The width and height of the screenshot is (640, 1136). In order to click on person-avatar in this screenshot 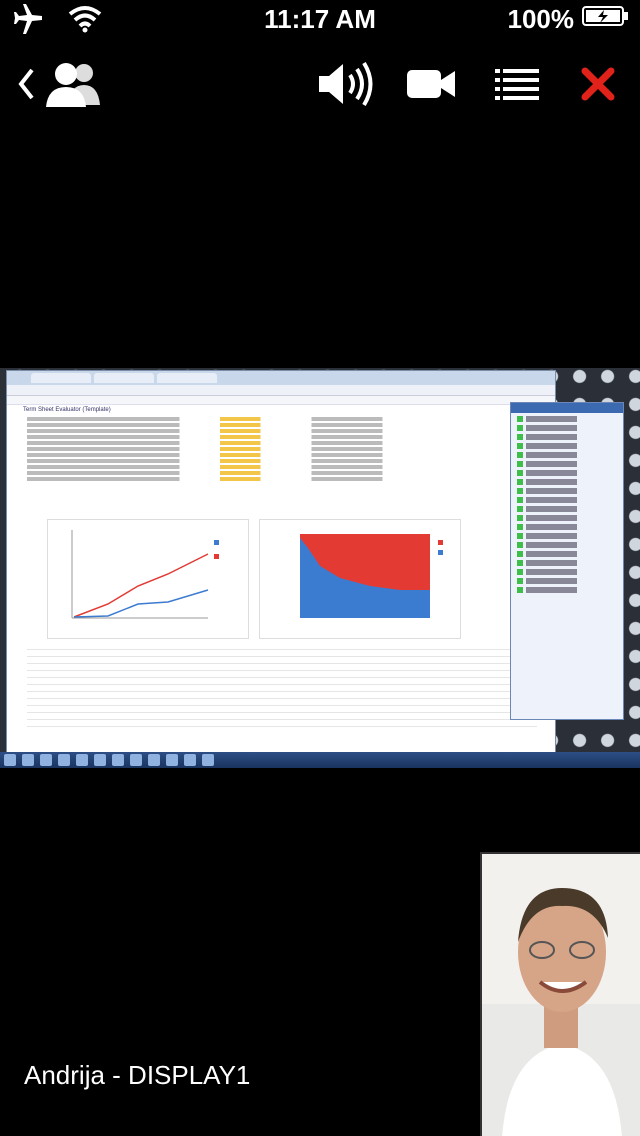, I will do `click(561, 995)`.